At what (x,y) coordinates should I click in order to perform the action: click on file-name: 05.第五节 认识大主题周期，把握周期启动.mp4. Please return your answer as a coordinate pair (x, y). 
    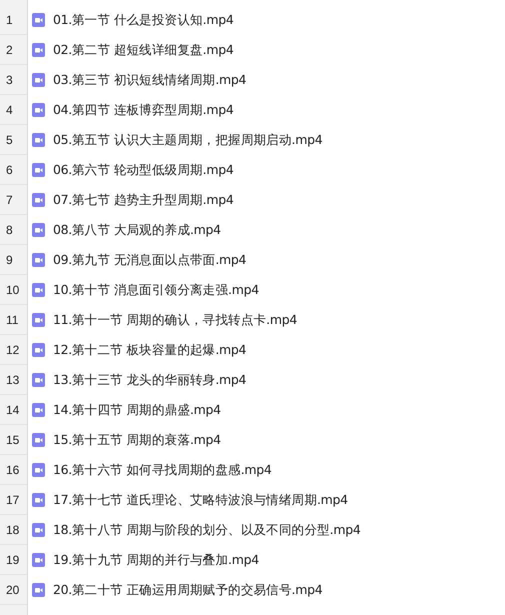
    Looking at the image, I should click on (187, 140).